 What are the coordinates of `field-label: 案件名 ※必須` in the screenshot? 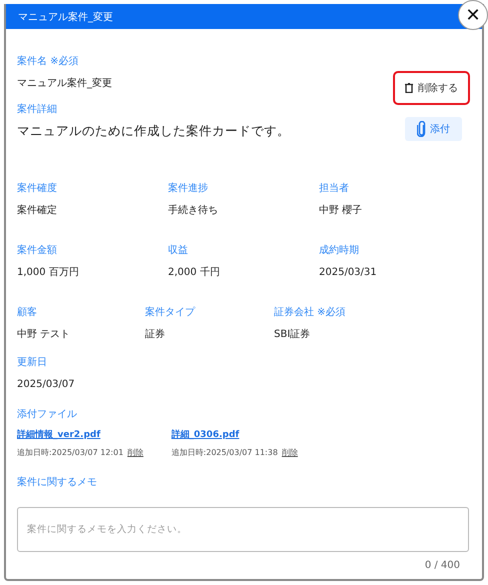 It's located at (48, 62).